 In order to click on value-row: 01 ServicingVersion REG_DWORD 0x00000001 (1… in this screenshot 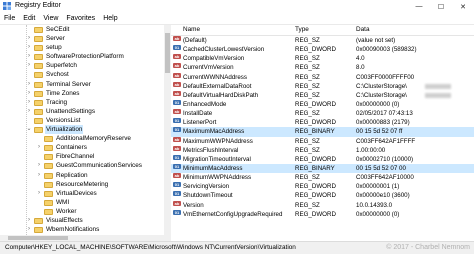, I will do `click(322, 186)`.